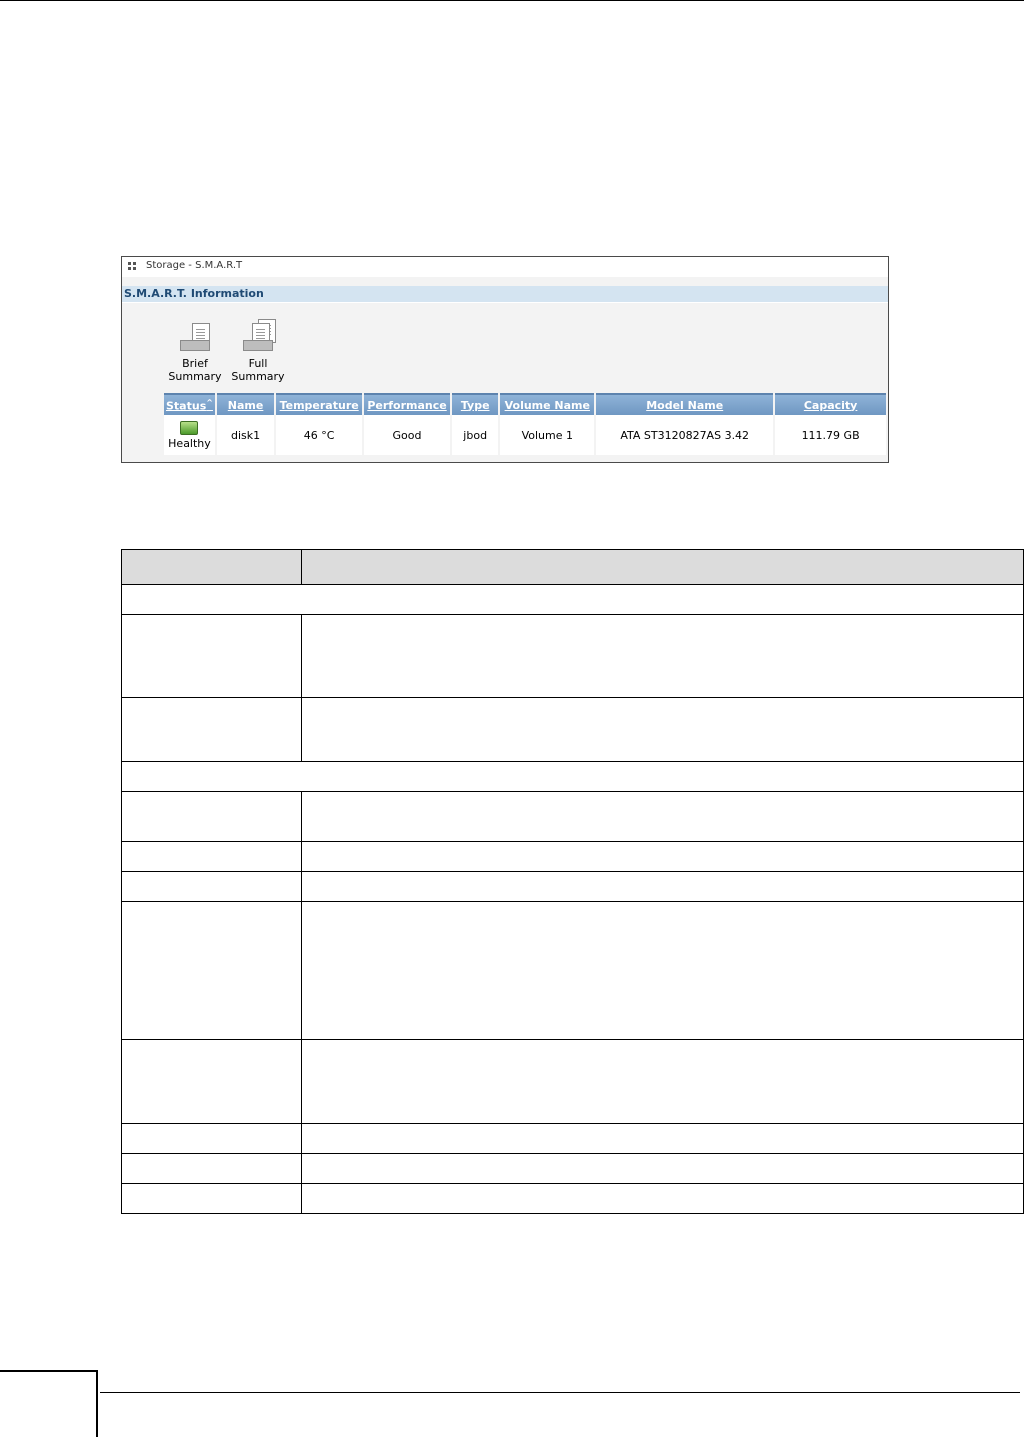 Image resolution: width=1024 pixels, height=1437 pixels. I want to click on panel-title: Storage - S.M.A.R.T, so click(194, 265).